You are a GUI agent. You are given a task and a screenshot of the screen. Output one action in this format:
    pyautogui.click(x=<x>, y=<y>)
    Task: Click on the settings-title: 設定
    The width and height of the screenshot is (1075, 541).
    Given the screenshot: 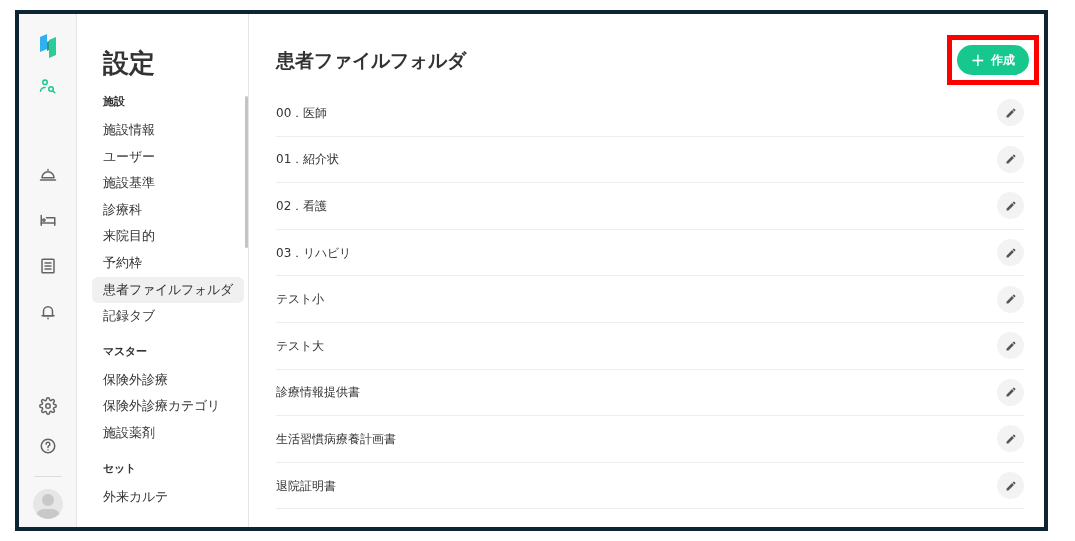 What is the action you would take?
    pyautogui.click(x=128, y=63)
    